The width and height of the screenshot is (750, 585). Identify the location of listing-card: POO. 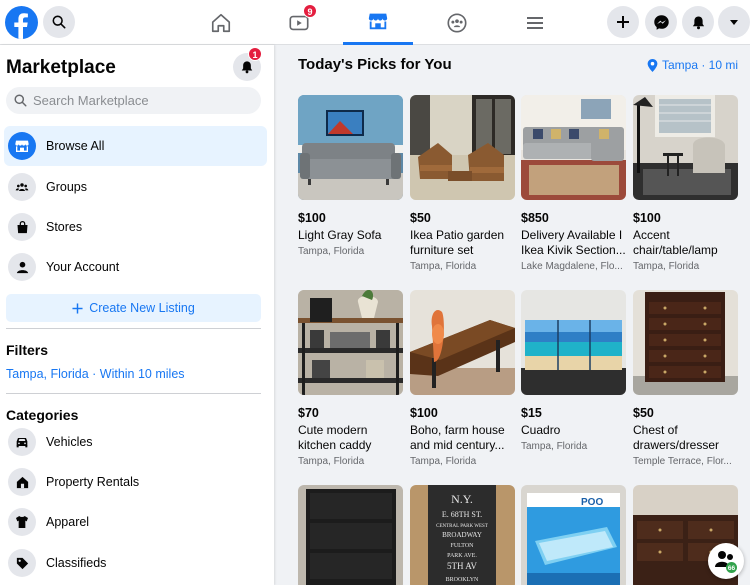
(573, 535).